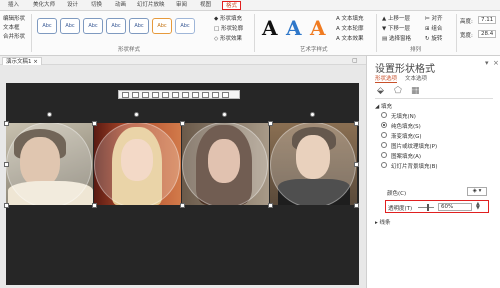 The image size is (500, 288). I want to click on transparency-row: 透明度(T) 60% ▲ ▼, so click(437, 206).